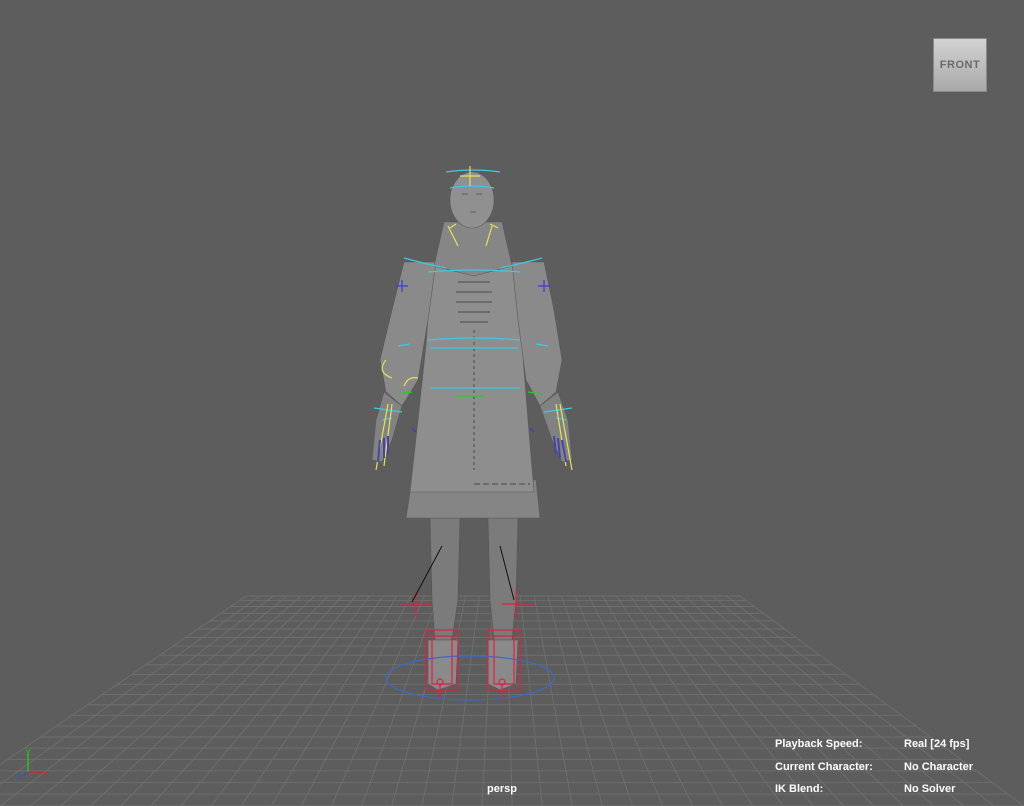 This screenshot has width=1024, height=806. What do you see at coordinates (28, 752) in the screenshot?
I see `axis-y-label: y` at bounding box center [28, 752].